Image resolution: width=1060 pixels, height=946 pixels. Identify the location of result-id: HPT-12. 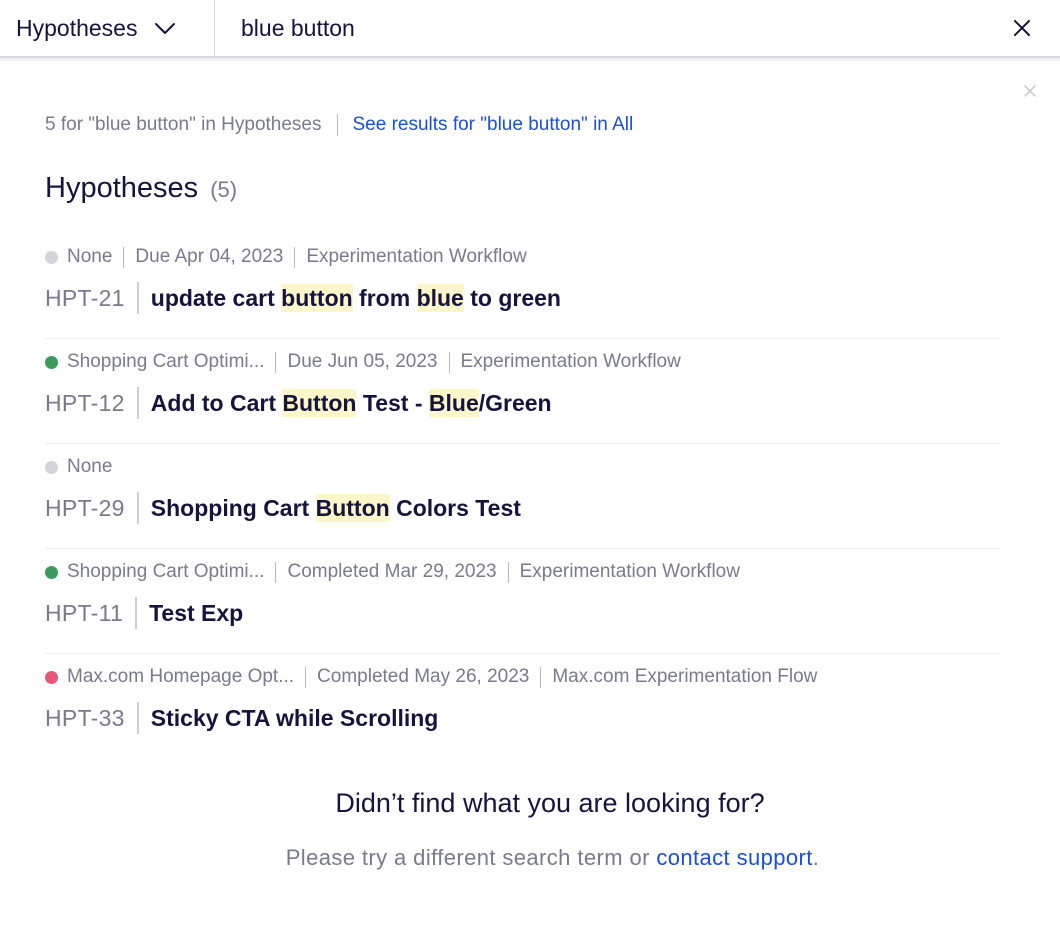
(85, 402).